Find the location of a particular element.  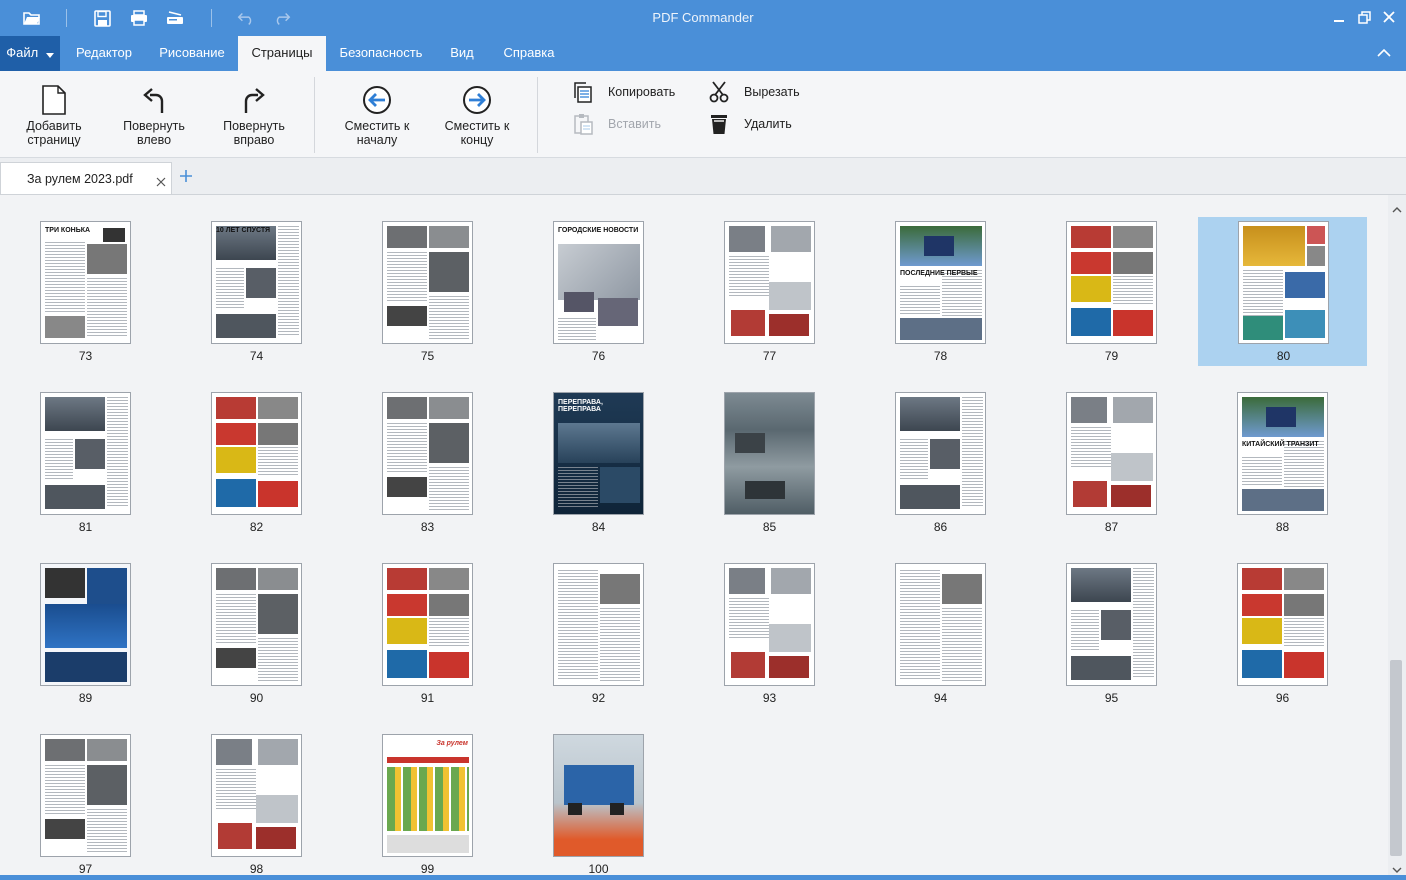

redo-icon is located at coordinates (282, 18).